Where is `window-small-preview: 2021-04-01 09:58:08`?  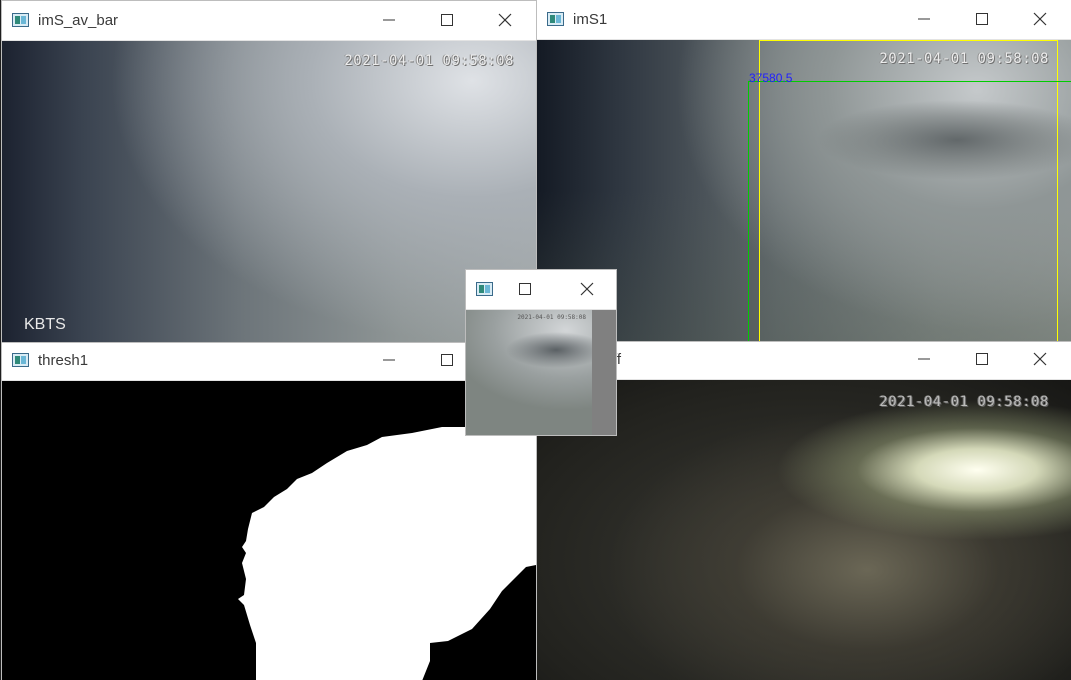
window-small-preview: 2021-04-01 09:58:08 is located at coordinates (541, 352).